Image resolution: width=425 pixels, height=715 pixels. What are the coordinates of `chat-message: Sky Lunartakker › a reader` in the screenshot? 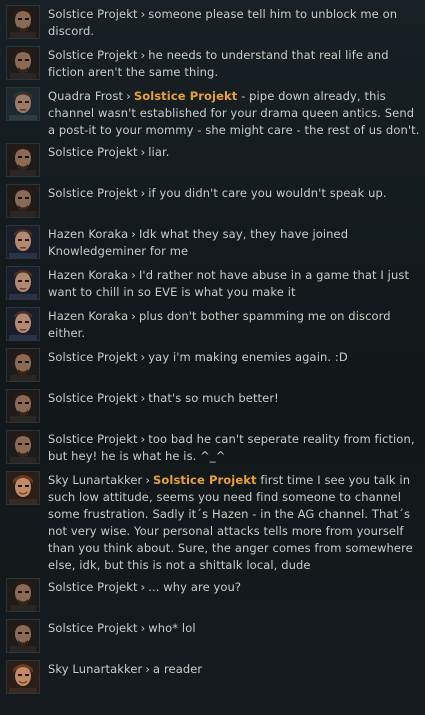 It's located at (212, 677).